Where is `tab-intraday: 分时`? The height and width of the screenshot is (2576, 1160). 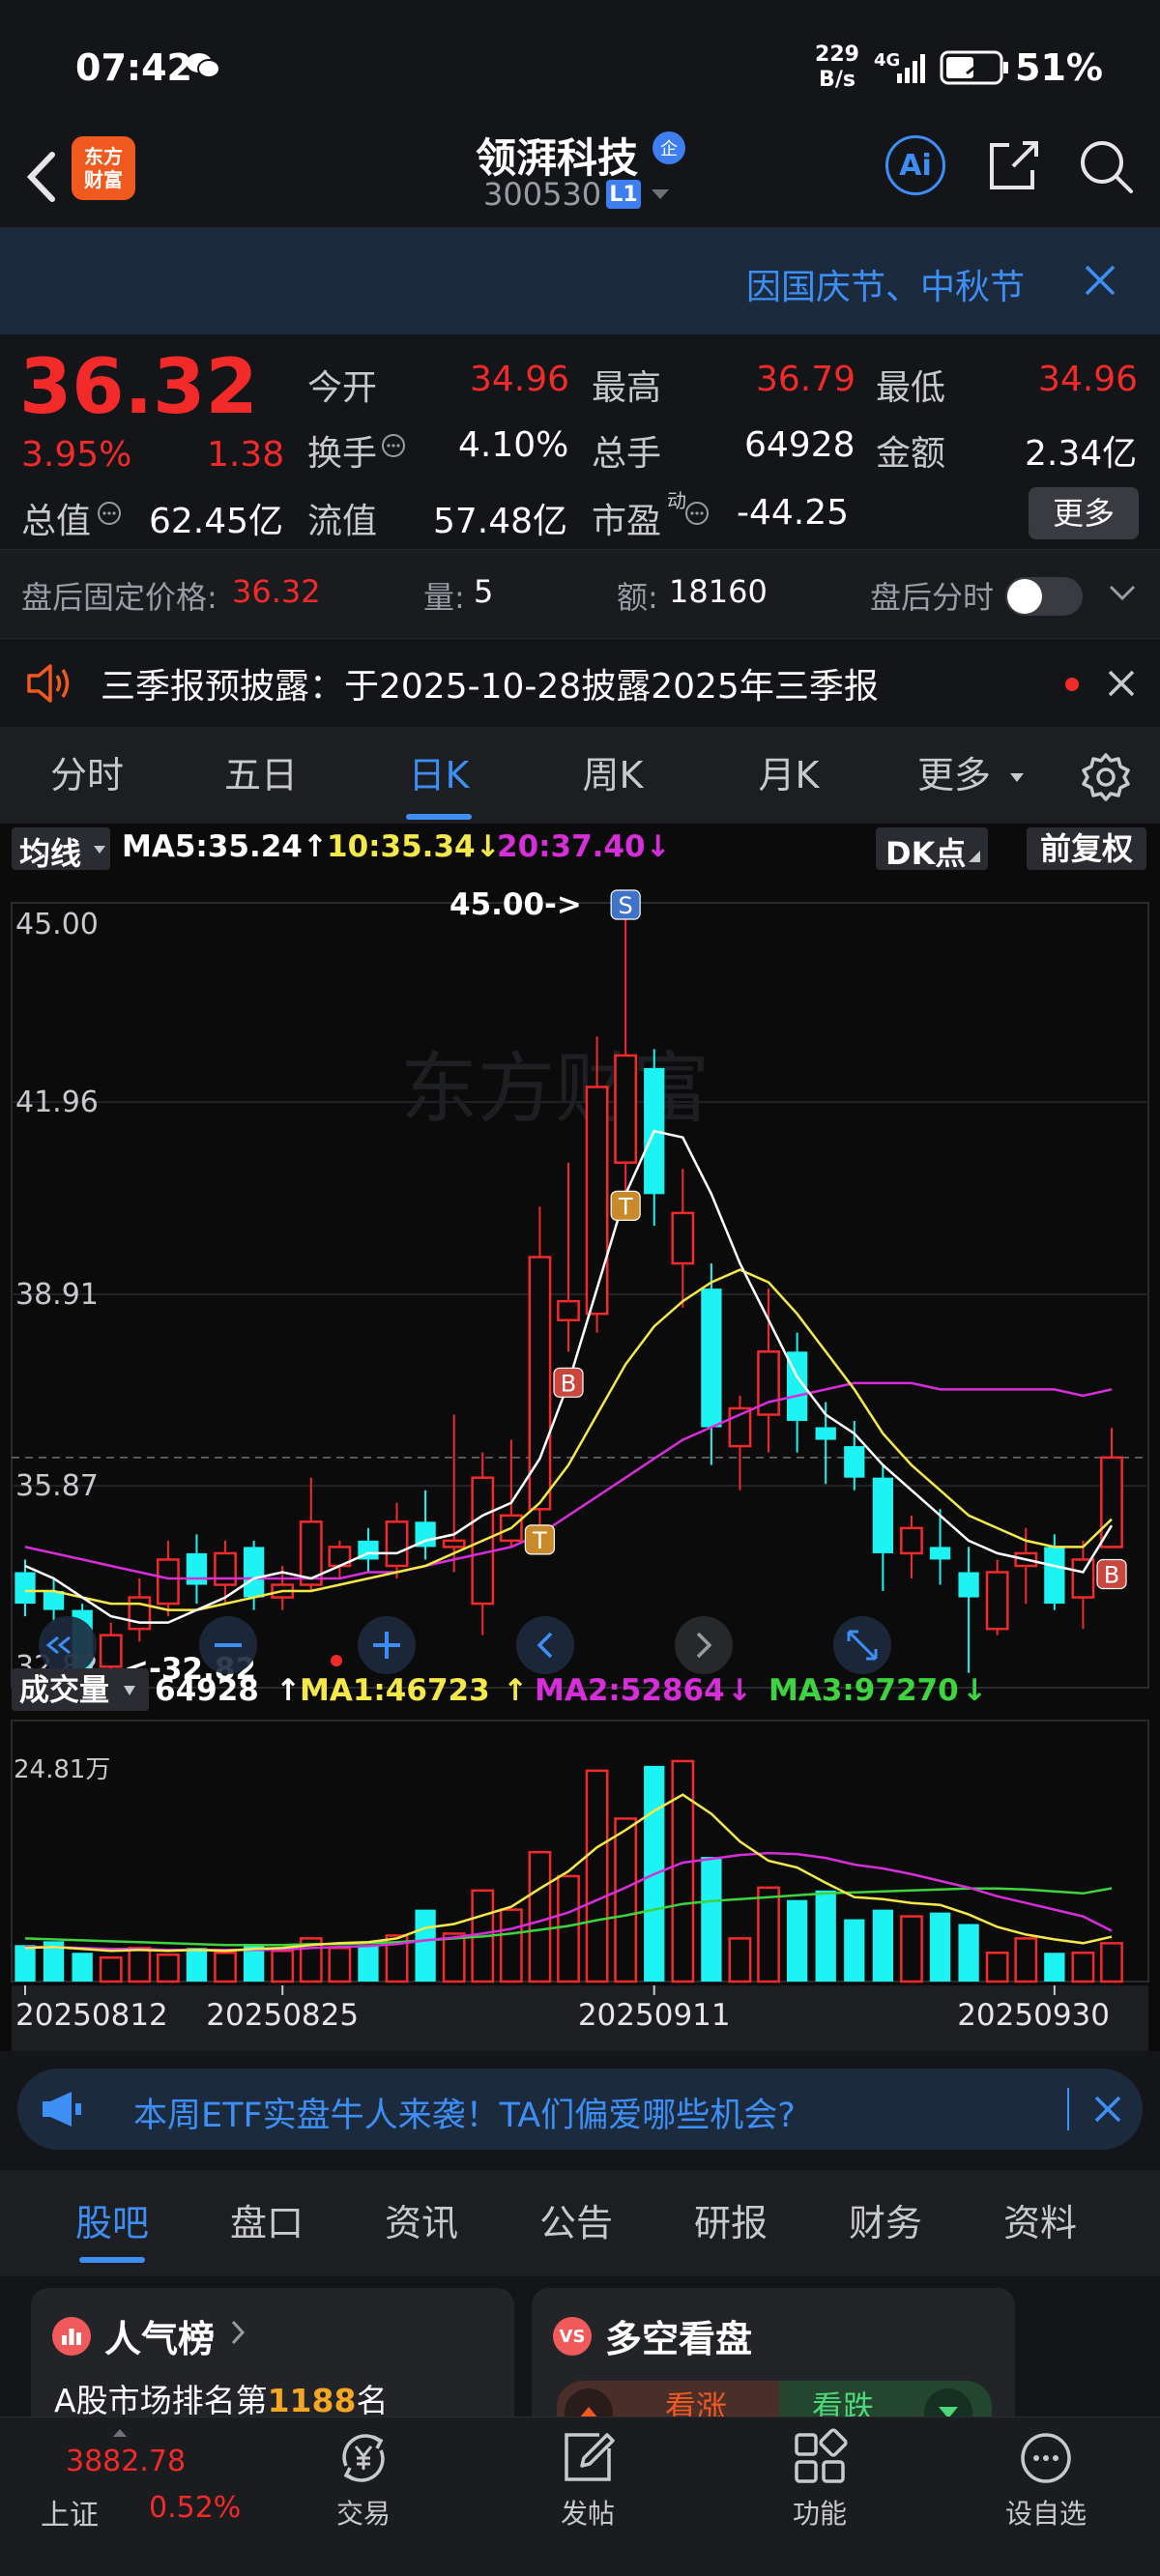 tab-intraday: 分时 is located at coordinates (87, 775).